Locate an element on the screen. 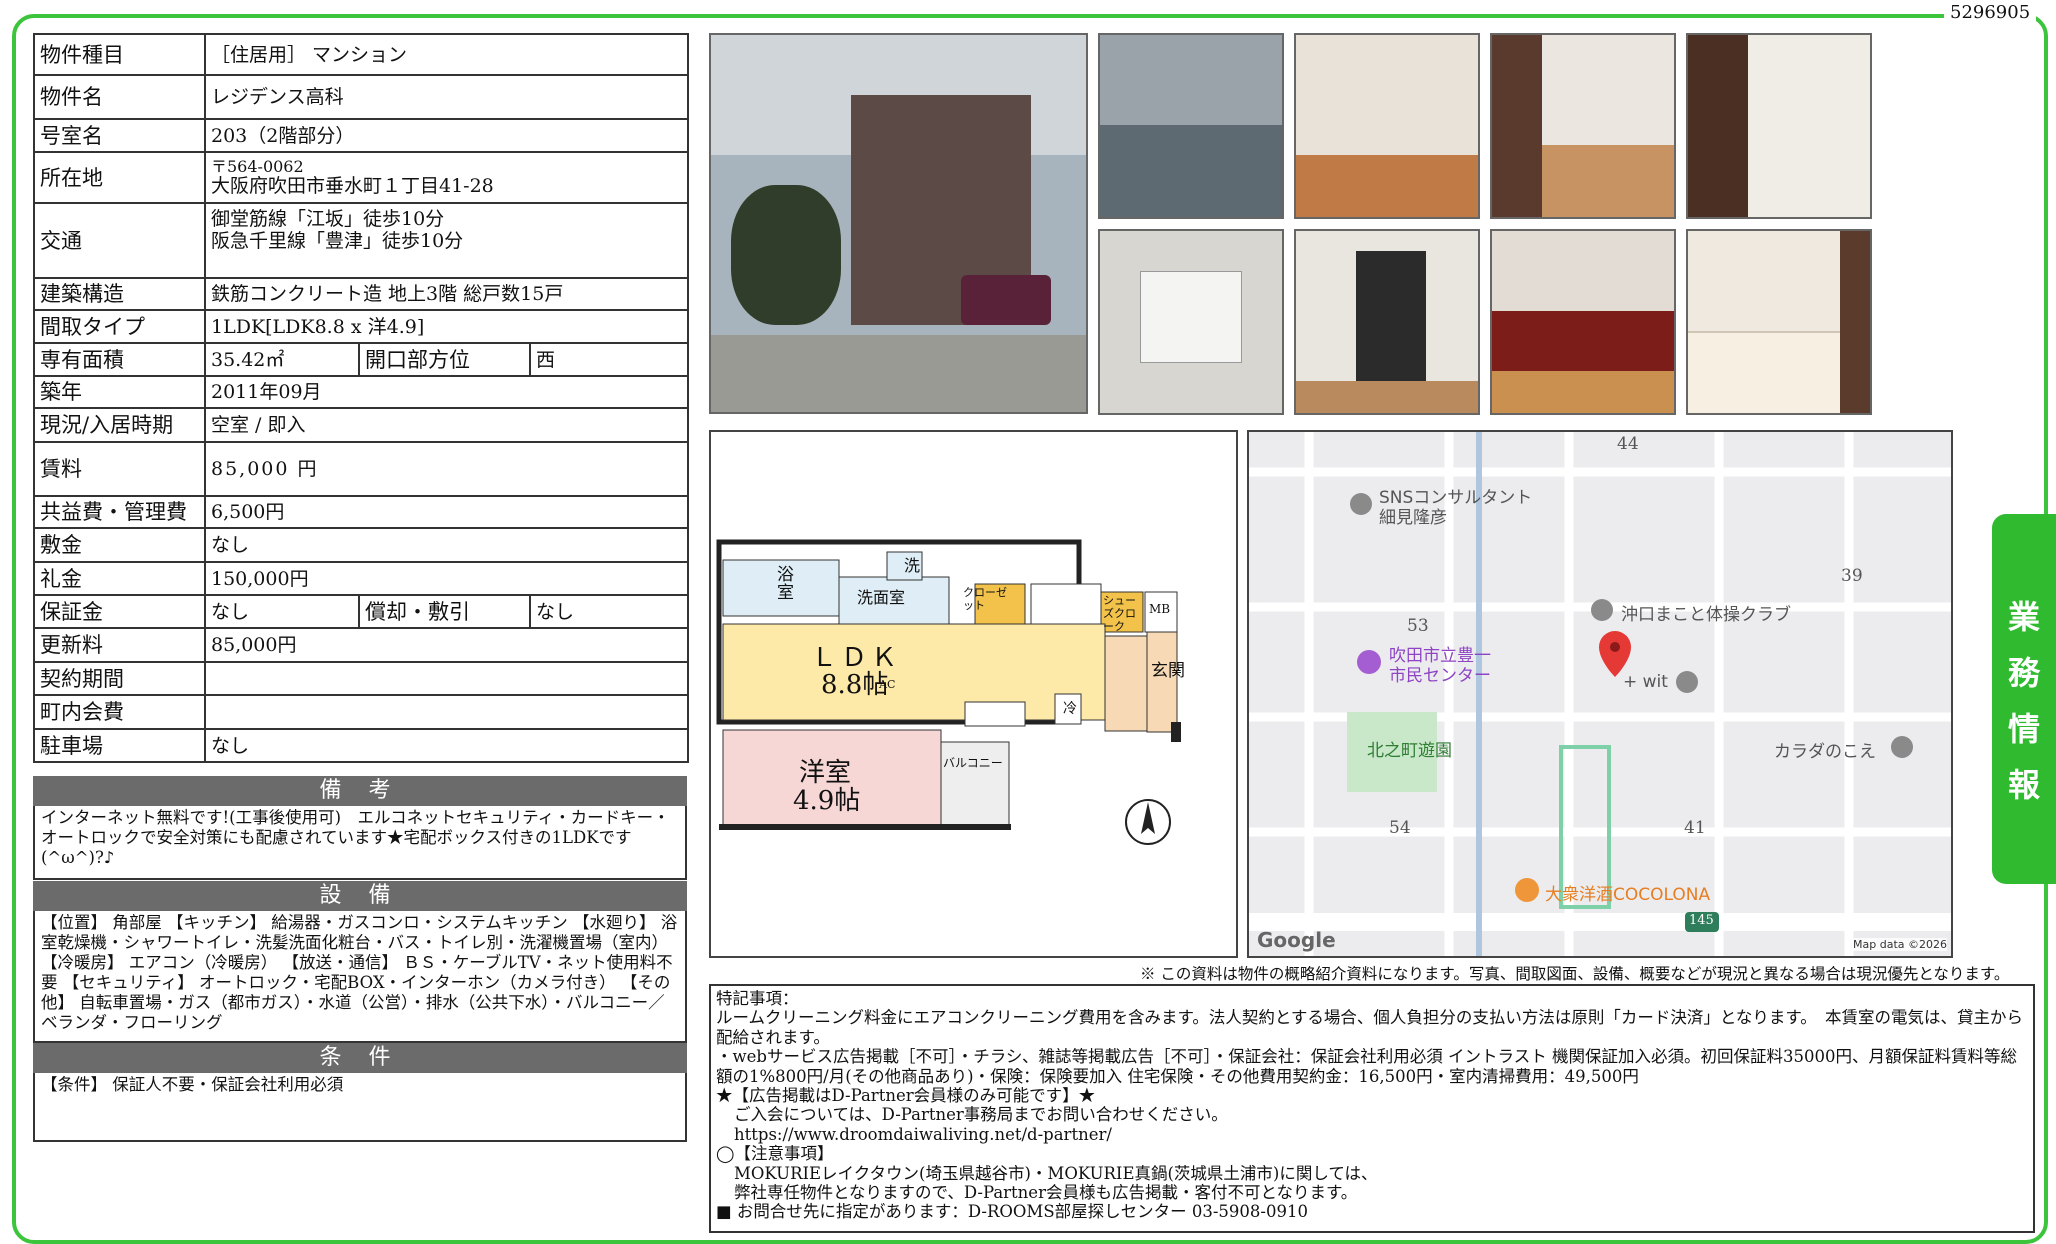 The height and width of the screenshot is (1244, 2056). western-room-size: 4.9帖 is located at coordinates (827, 801).